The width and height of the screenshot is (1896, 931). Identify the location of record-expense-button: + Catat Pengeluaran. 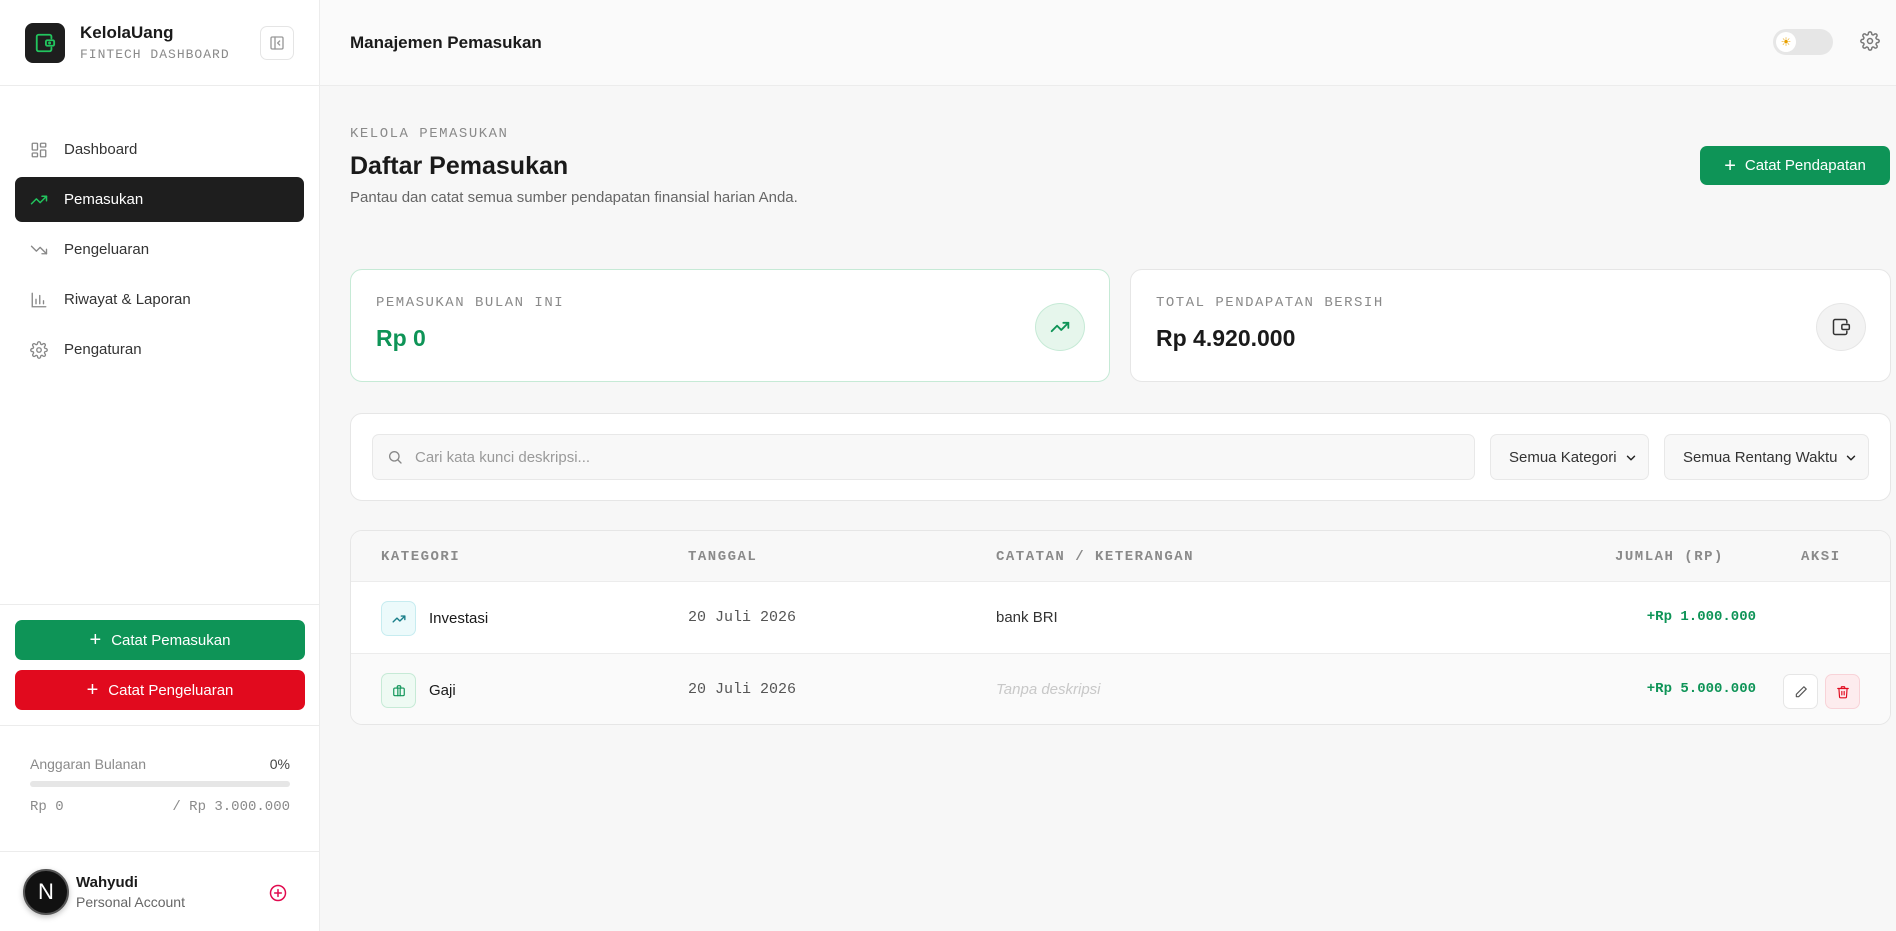
(160, 690).